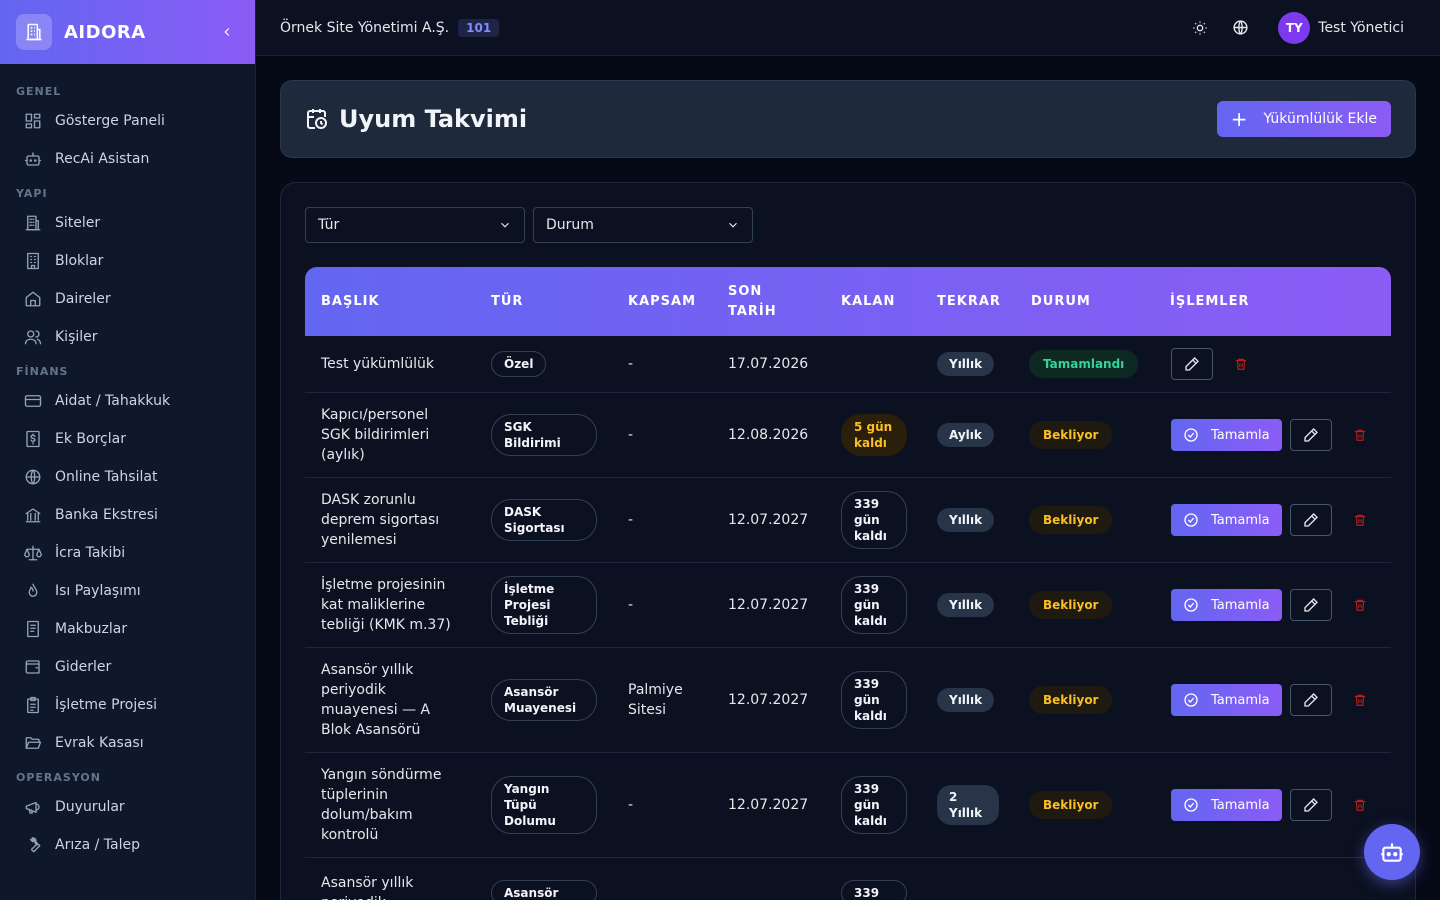 Image resolution: width=1440 pixels, height=900 pixels. I want to click on sidebar-item-label: Siteler, so click(78, 223).